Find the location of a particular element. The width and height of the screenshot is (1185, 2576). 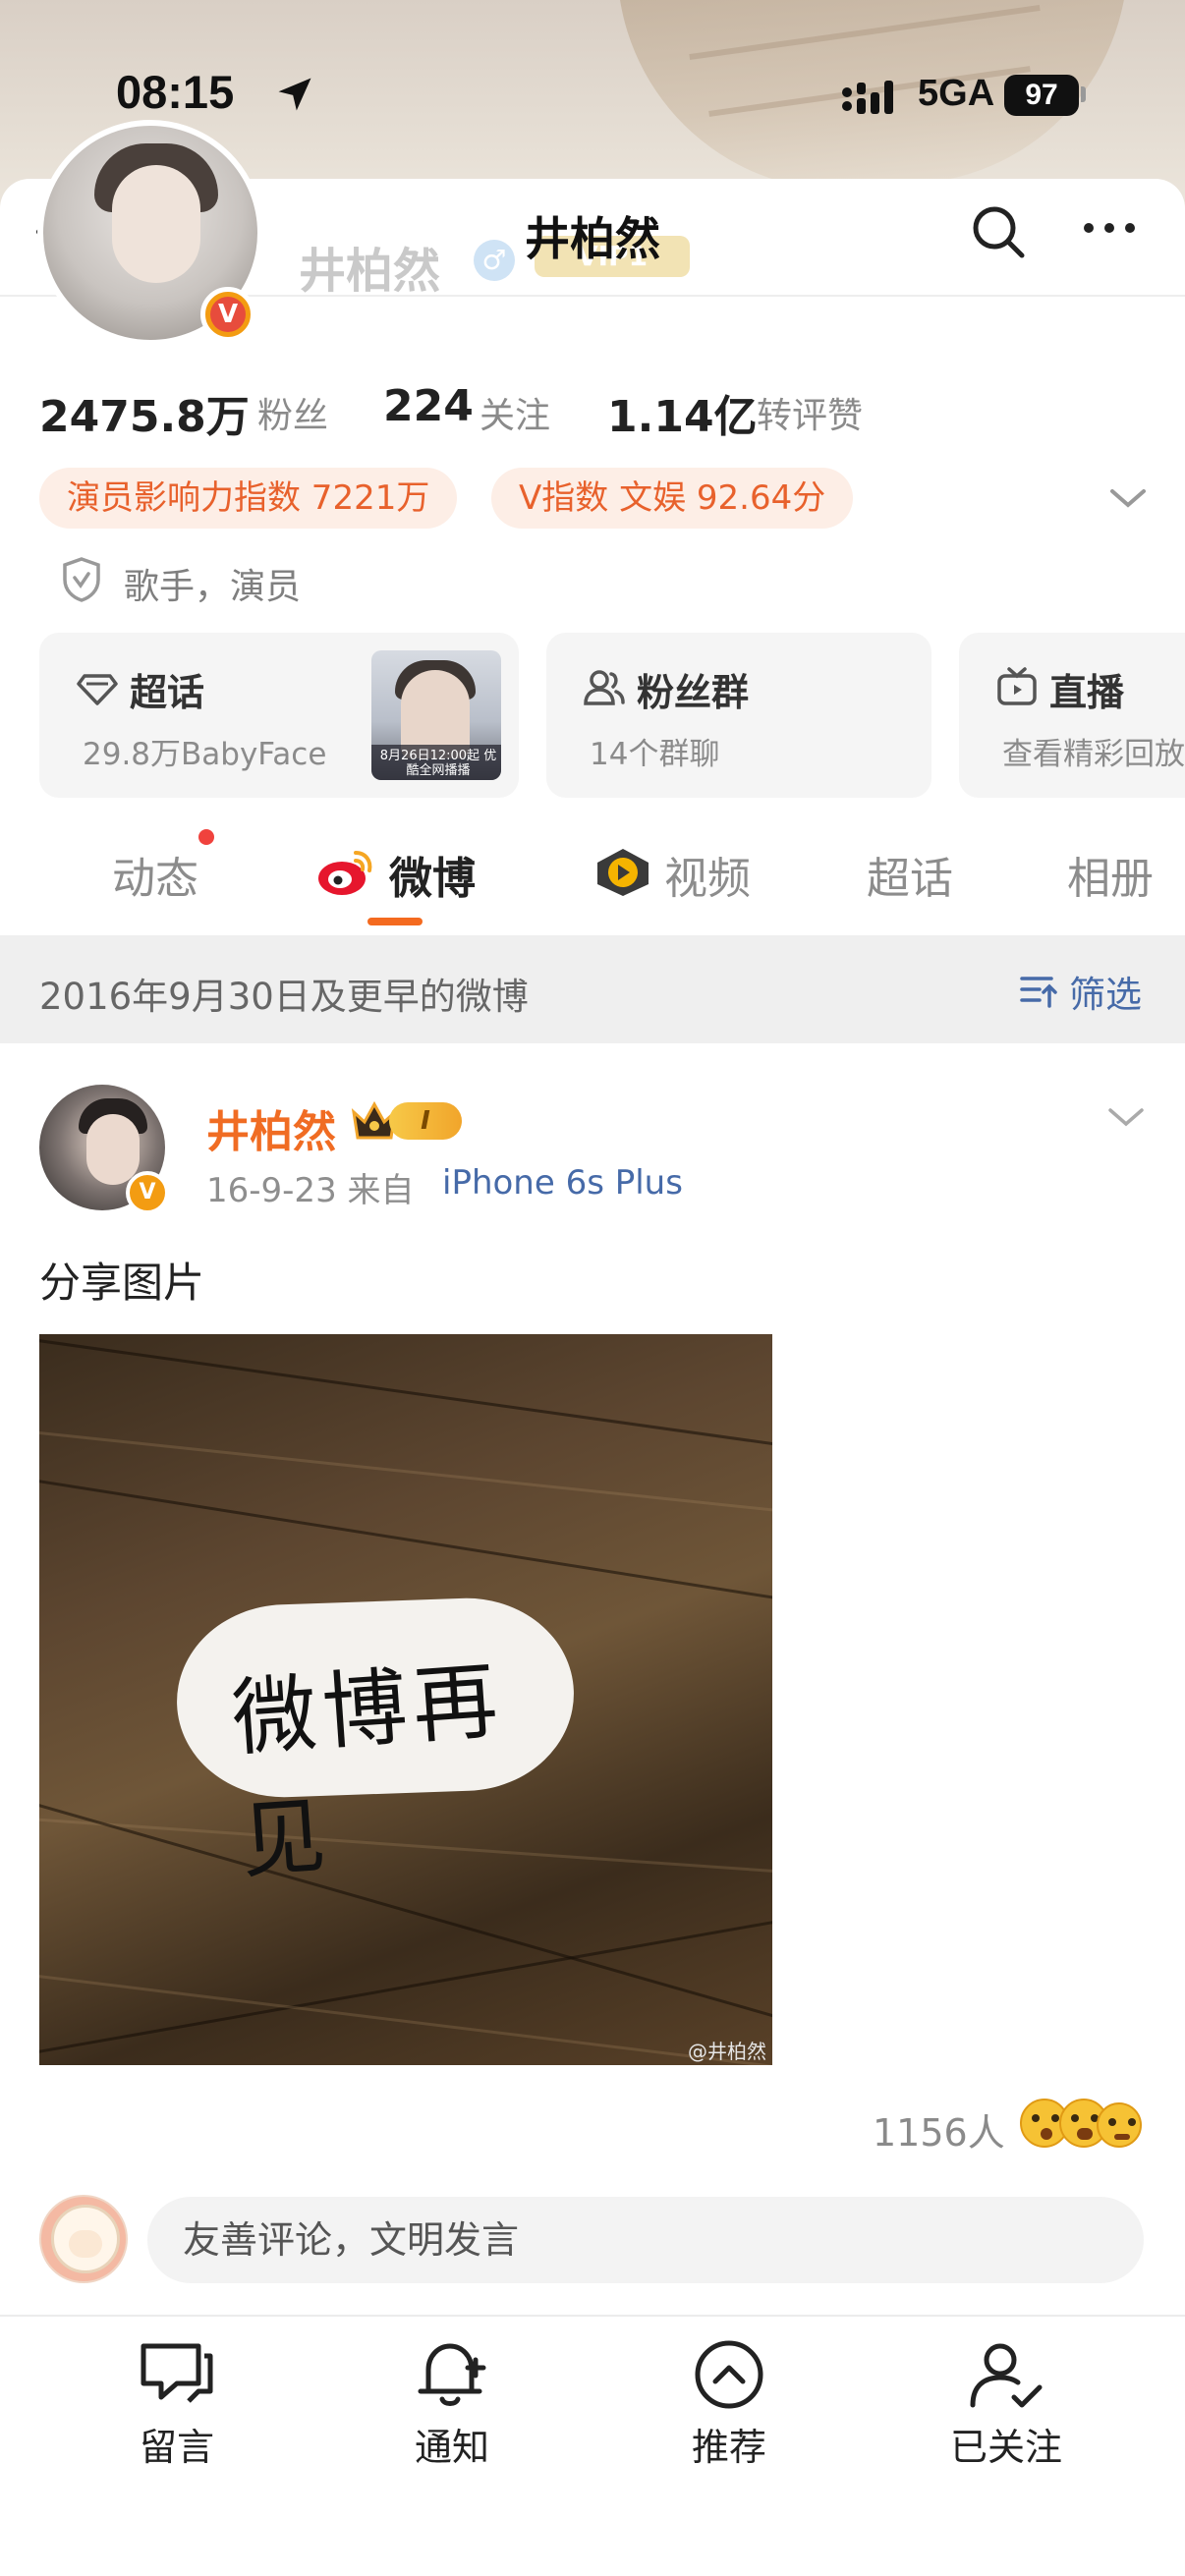

supertopic-thumbnail: 8月26日12:00起 优酷全网播播 is located at coordinates (436, 715).